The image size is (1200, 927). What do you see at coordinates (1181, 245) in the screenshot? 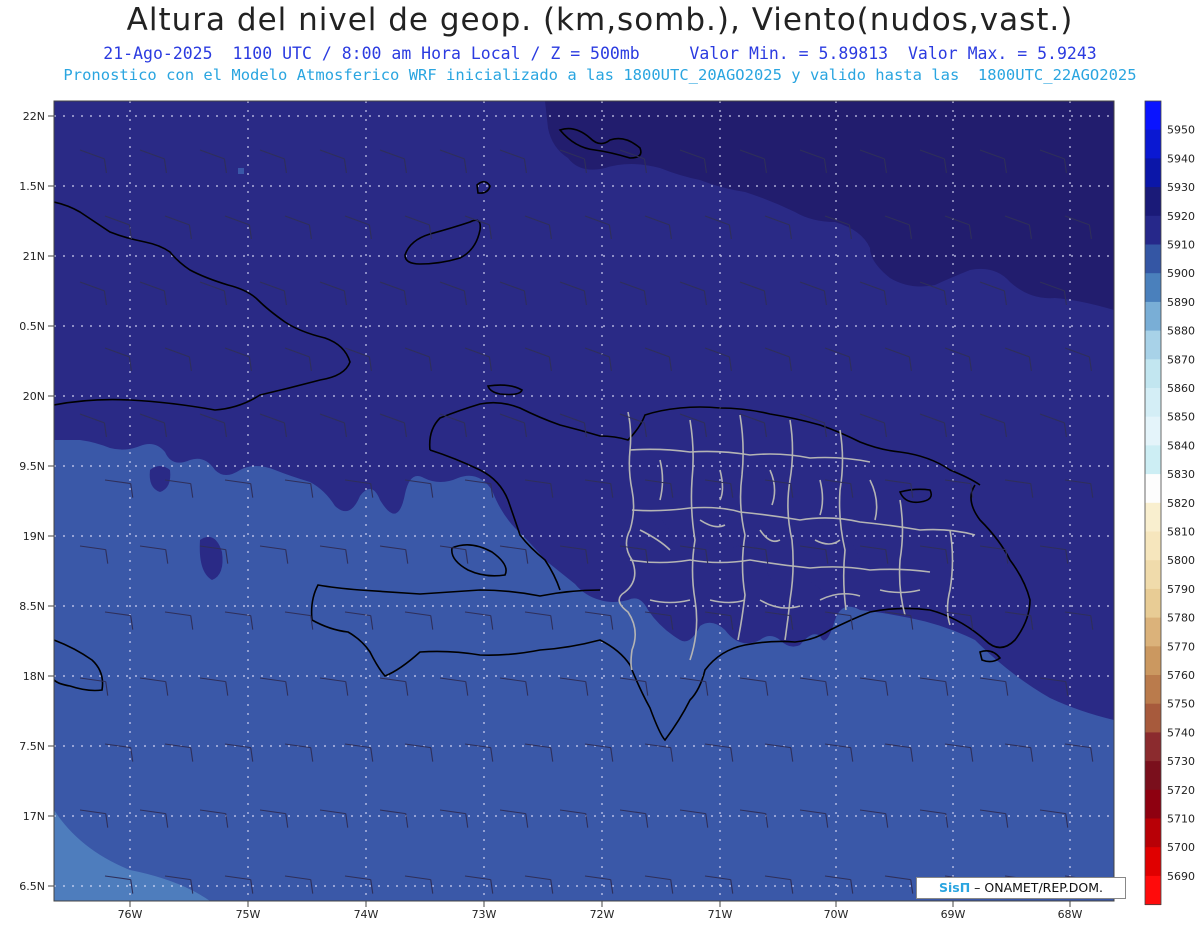
I see `colorbar-label: 5910` at bounding box center [1181, 245].